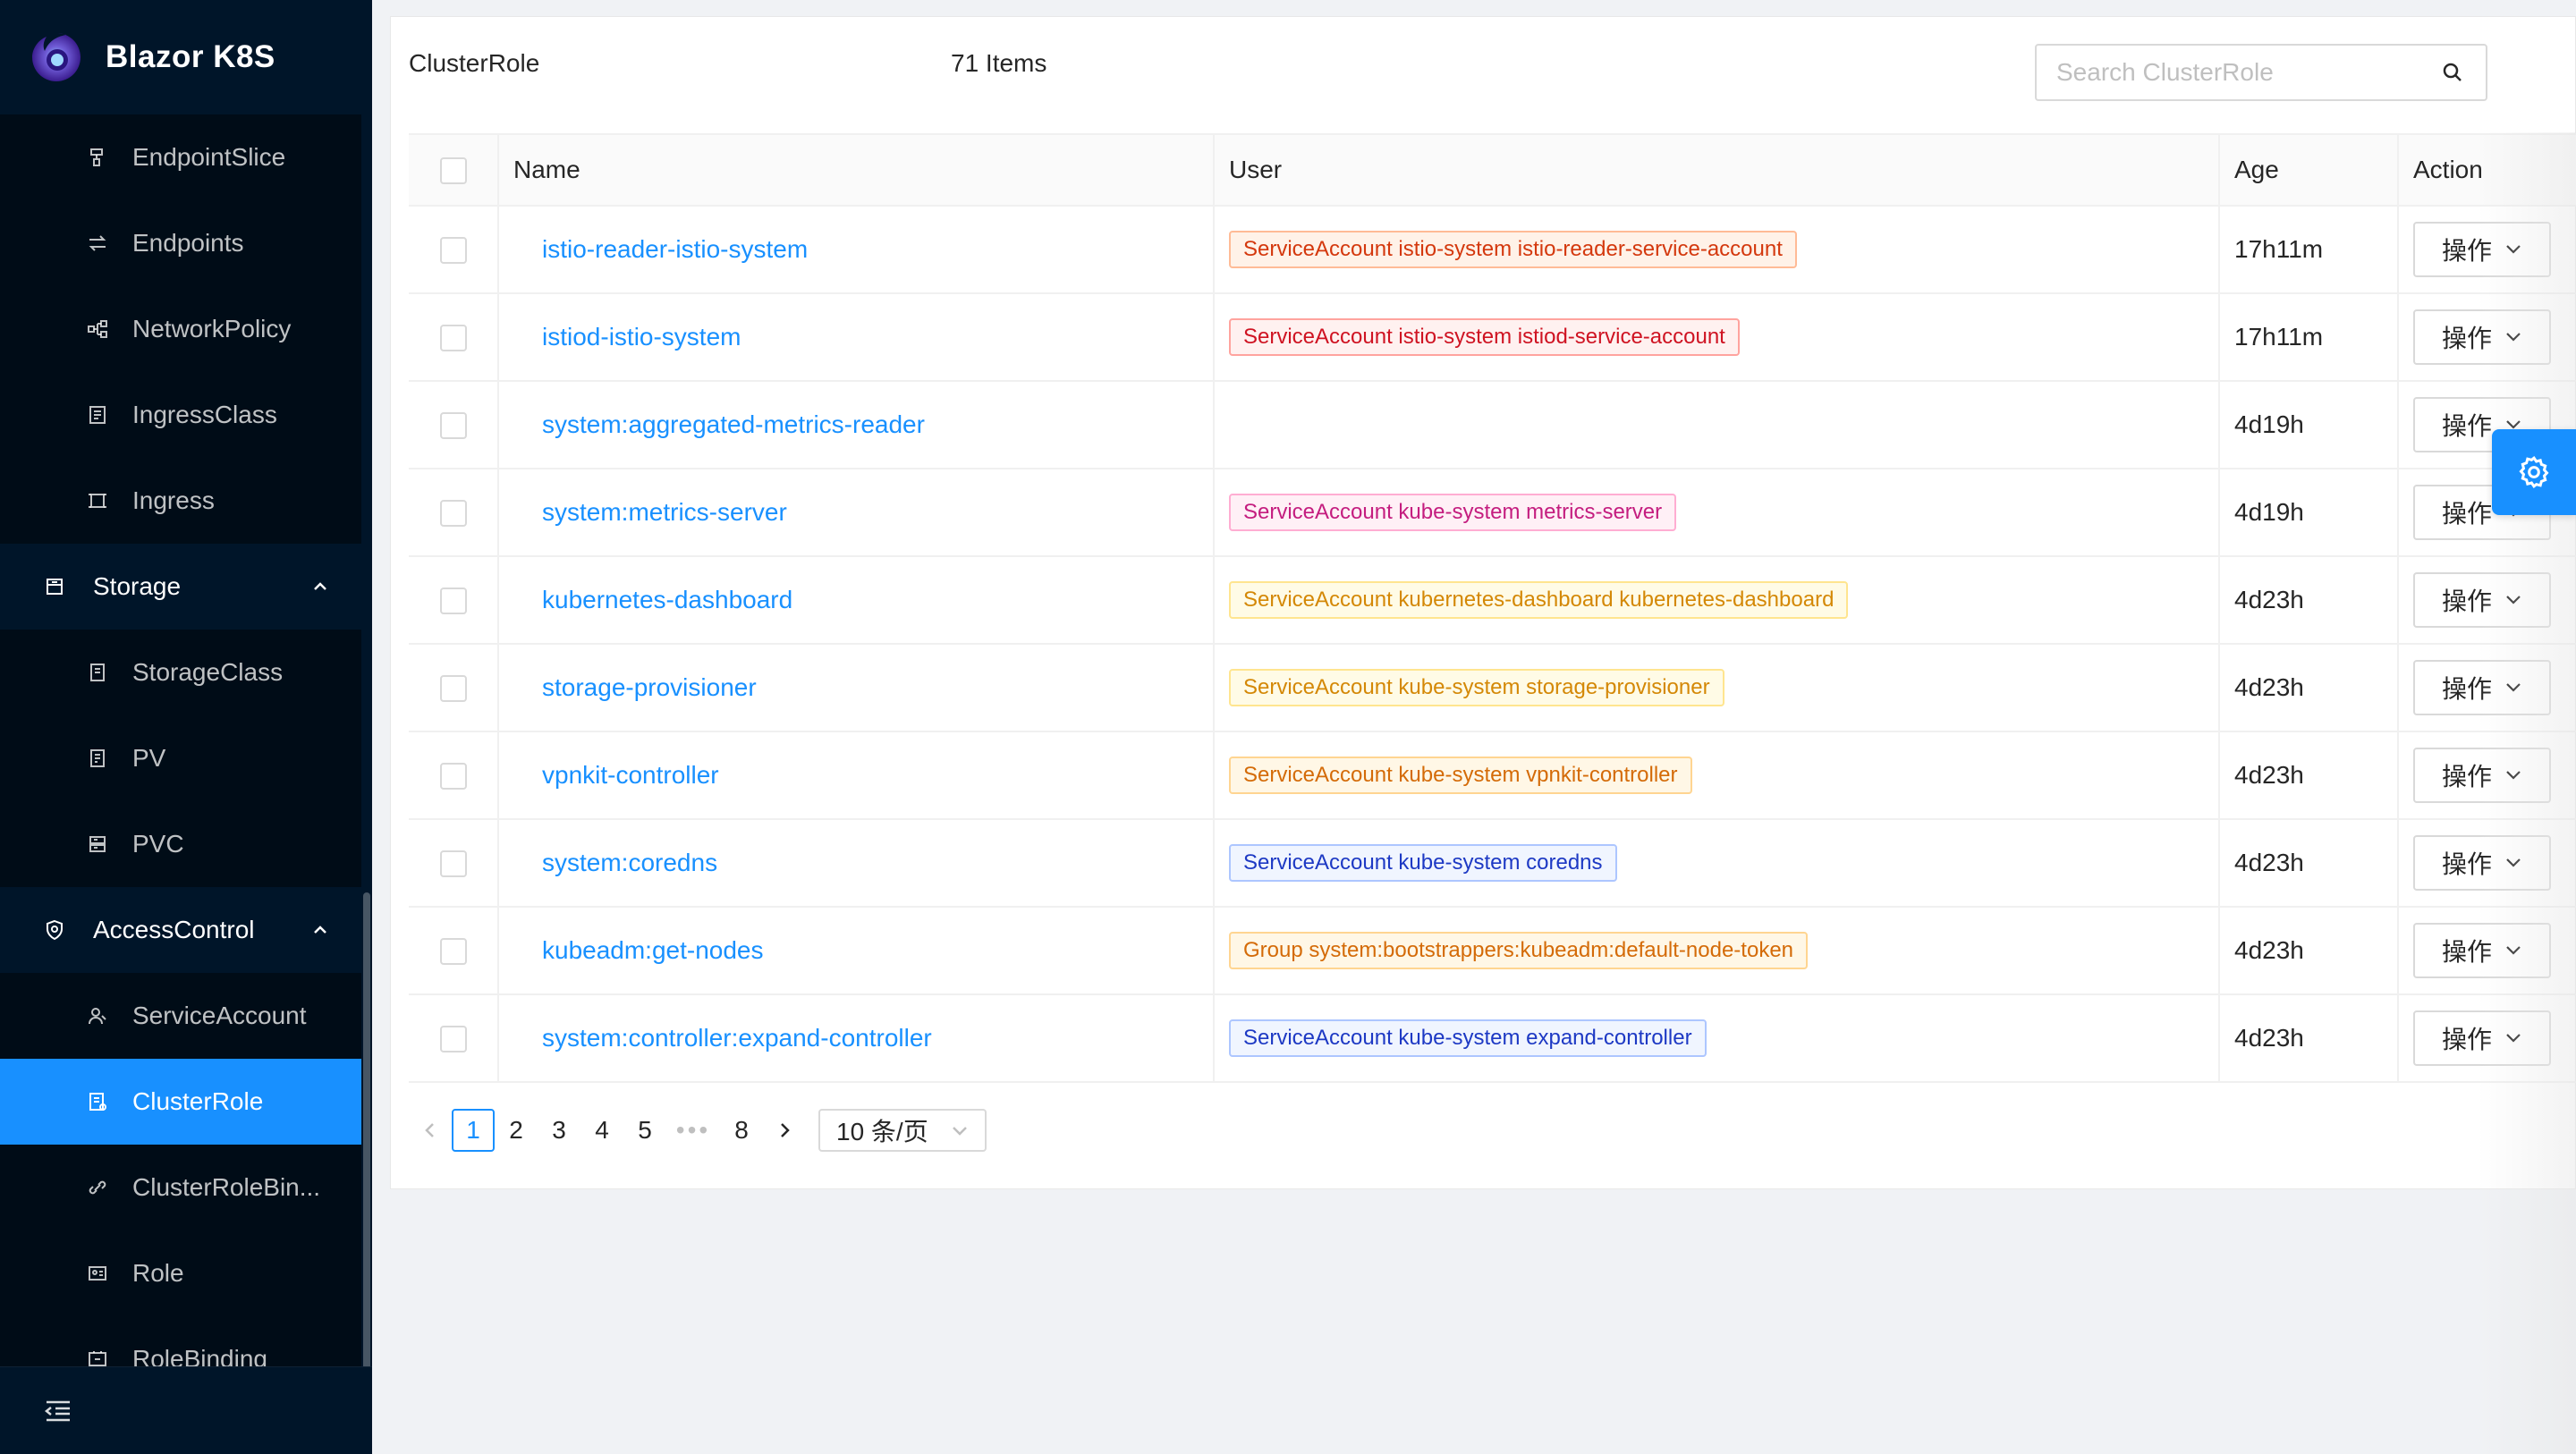 The image size is (2576, 1454). I want to click on next-page-button, so click(784, 1130).